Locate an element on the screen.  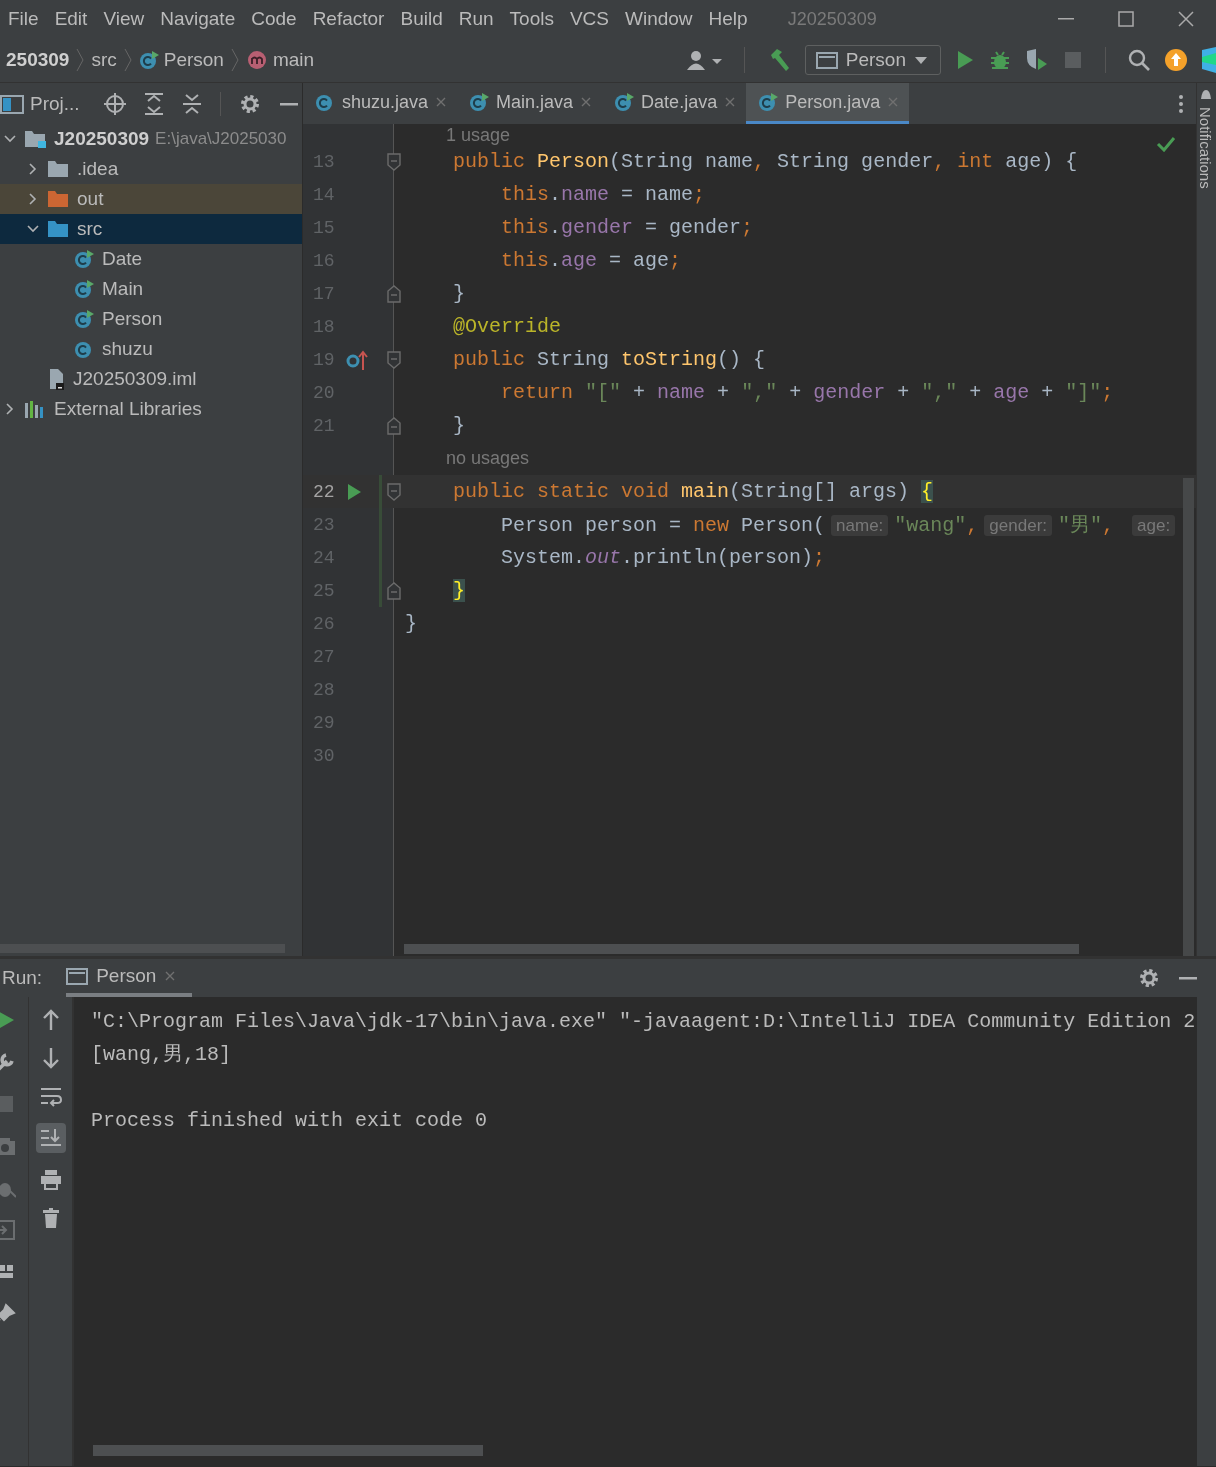
toolbox-icon is located at coordinates (1209, 60).